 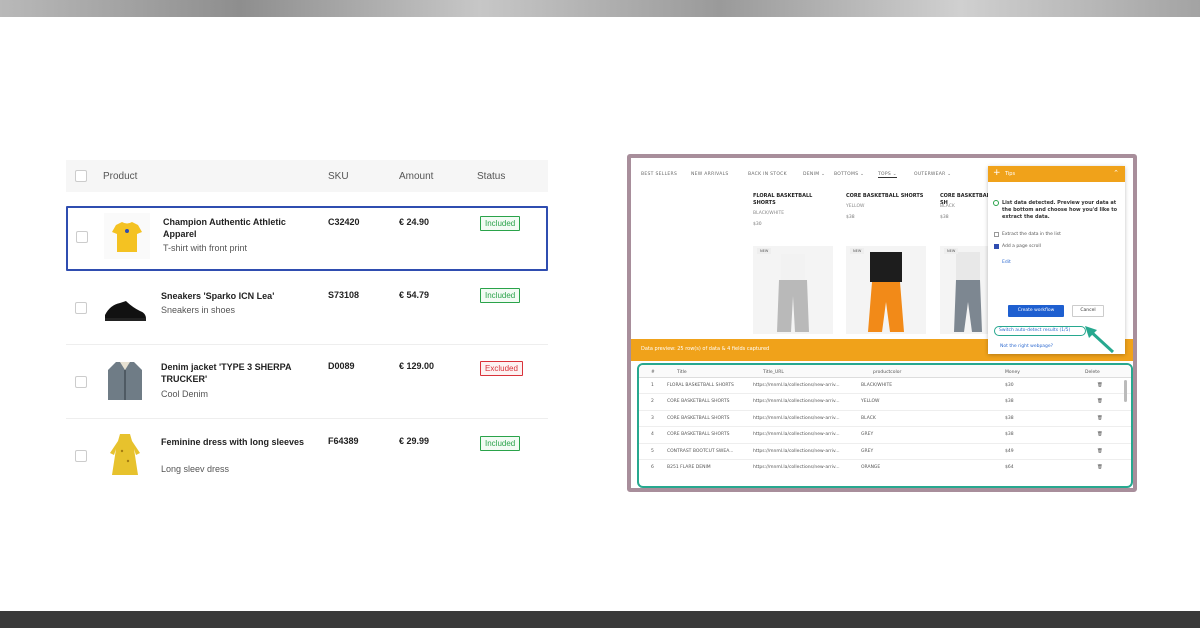 I want to click on switch-auto-detect-link: Switch auto-detect results (1/5), so click(x=1040, y=331).